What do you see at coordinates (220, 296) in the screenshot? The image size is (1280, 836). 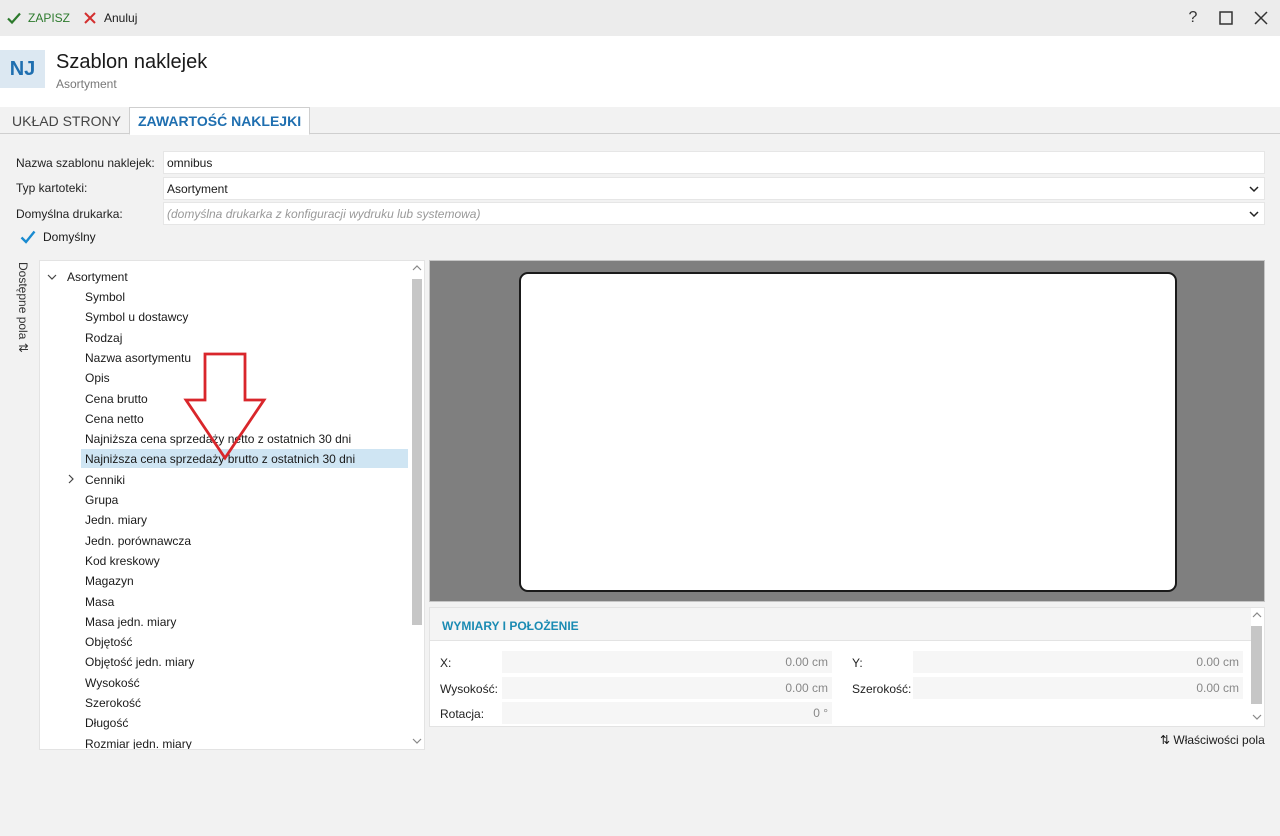 I see `tree-item: Symbol` at bounding box center [220, 296].